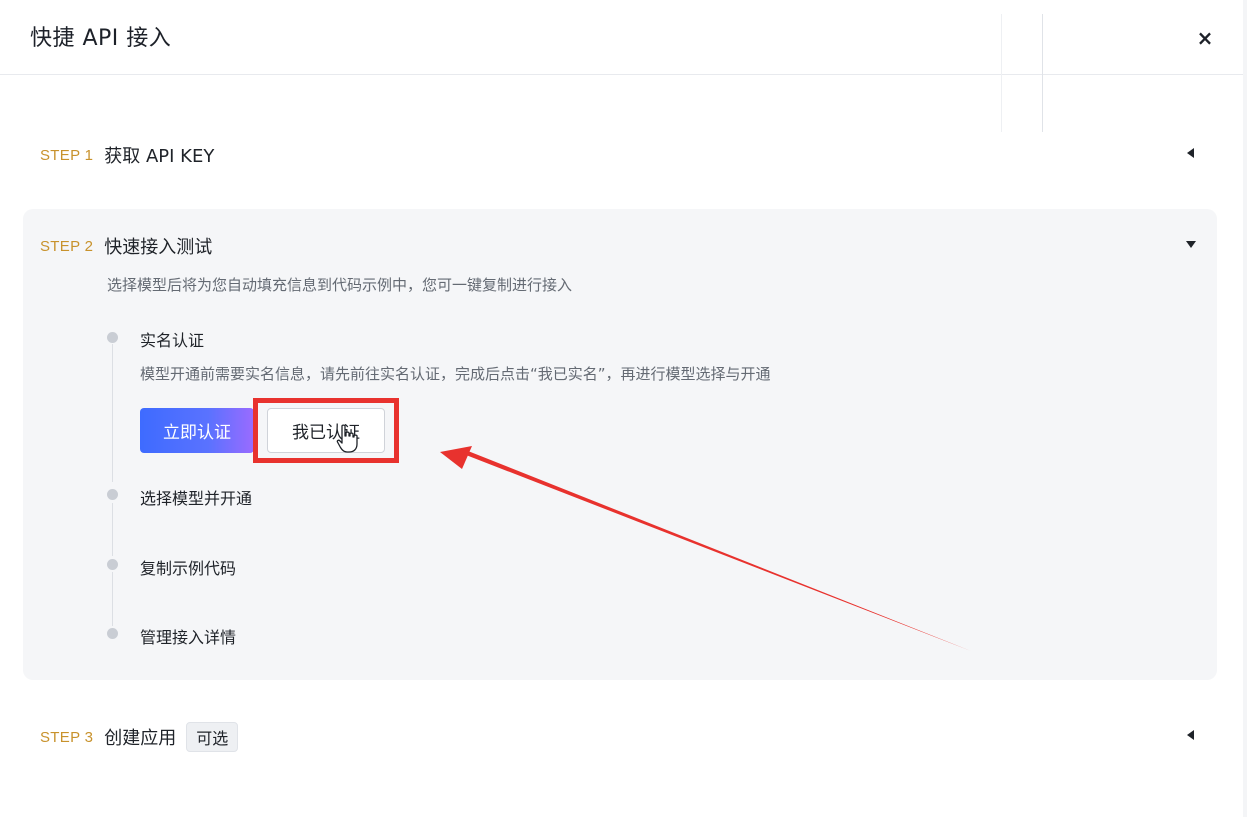 The image size is (1247, 817). What do you see at coordinates (188, 637) in the screenshot?
I see `timeline-item-manage: 管理接入详情` at bounding box center [188, 637].